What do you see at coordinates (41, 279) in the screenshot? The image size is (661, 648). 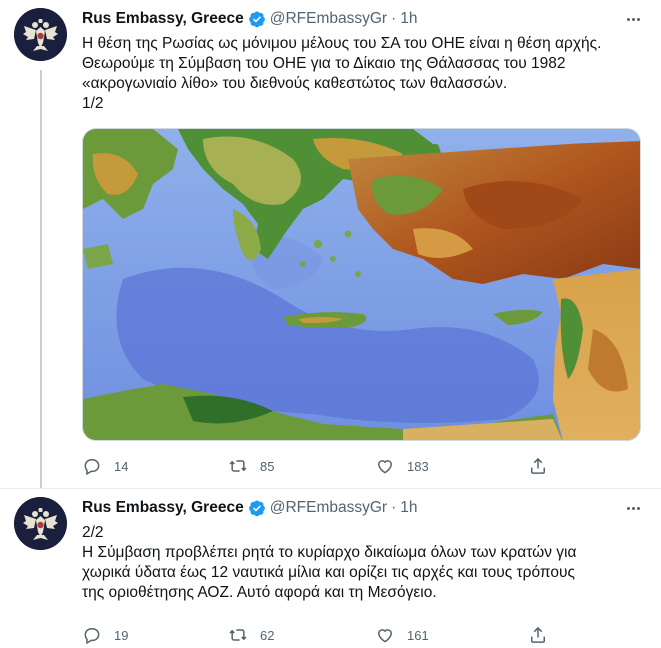 I see `thread-connector-line` at bounding box center [41, 279].